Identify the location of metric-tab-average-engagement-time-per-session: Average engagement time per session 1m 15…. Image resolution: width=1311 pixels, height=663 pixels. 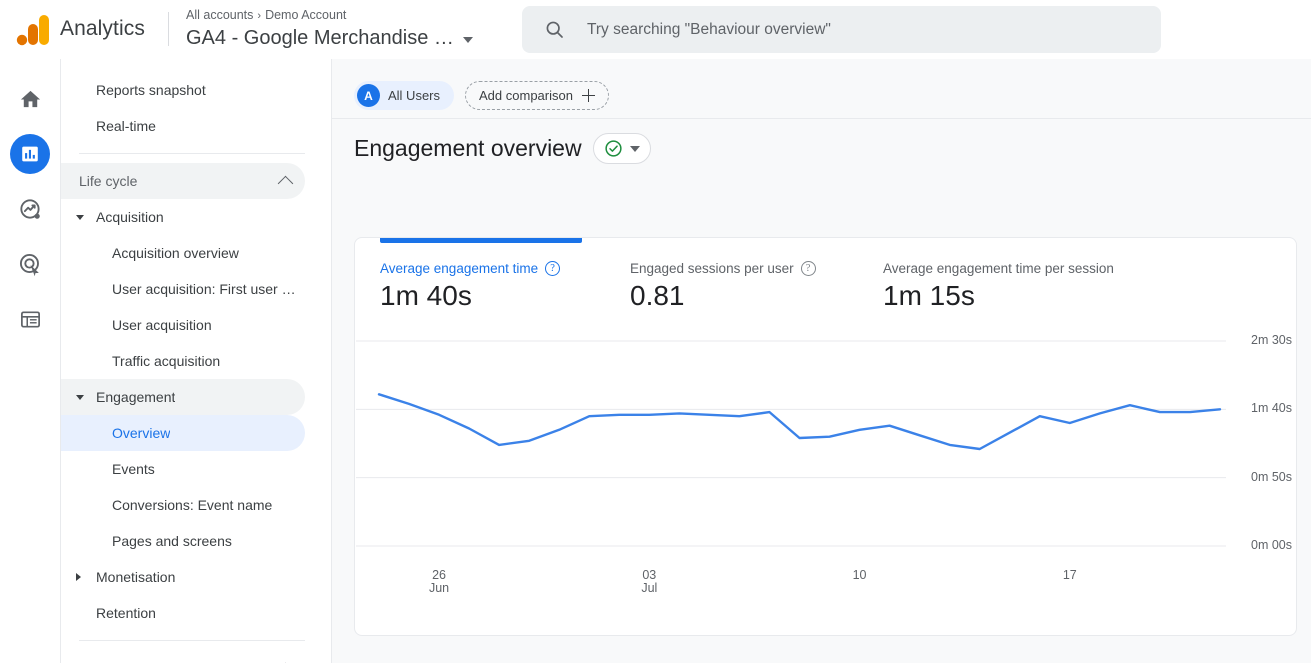
(1011, 283).